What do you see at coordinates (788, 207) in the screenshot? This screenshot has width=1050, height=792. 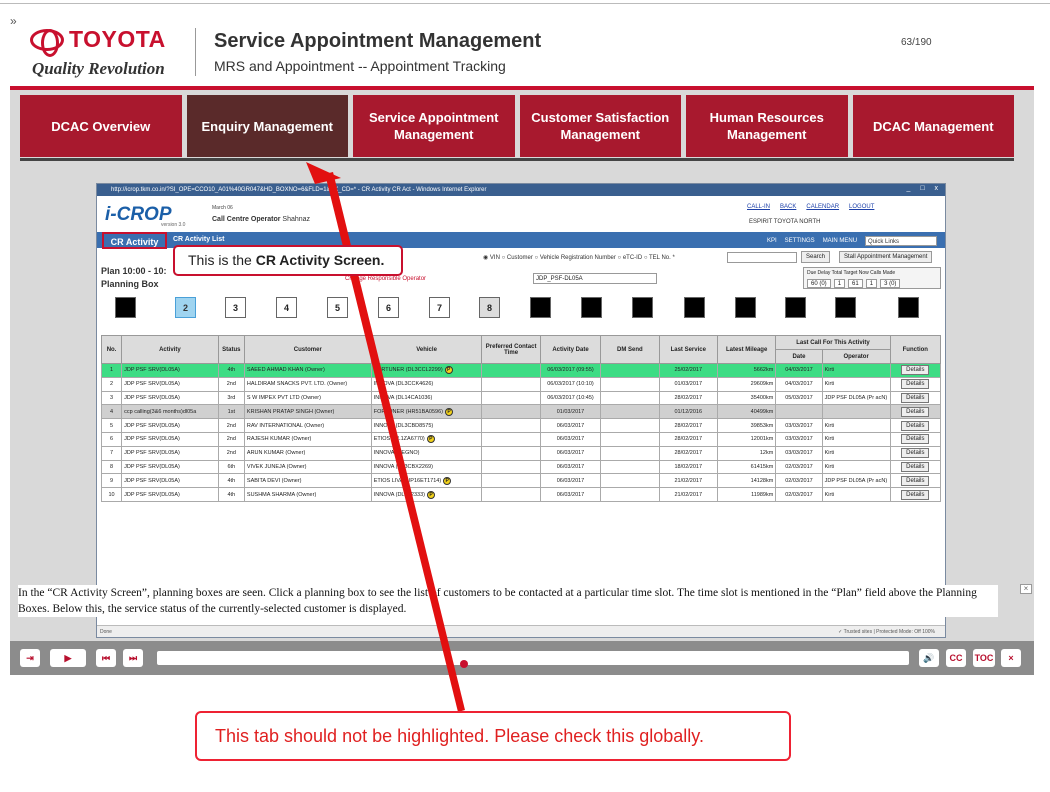 I see `back-link: BACK` at bounding box center [788, 207].